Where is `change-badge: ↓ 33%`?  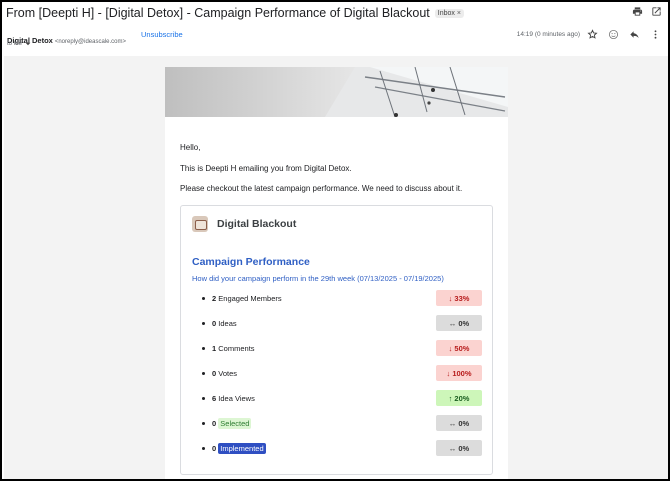
change-badge: ↓ 33% is located at coordinates (459, 298).